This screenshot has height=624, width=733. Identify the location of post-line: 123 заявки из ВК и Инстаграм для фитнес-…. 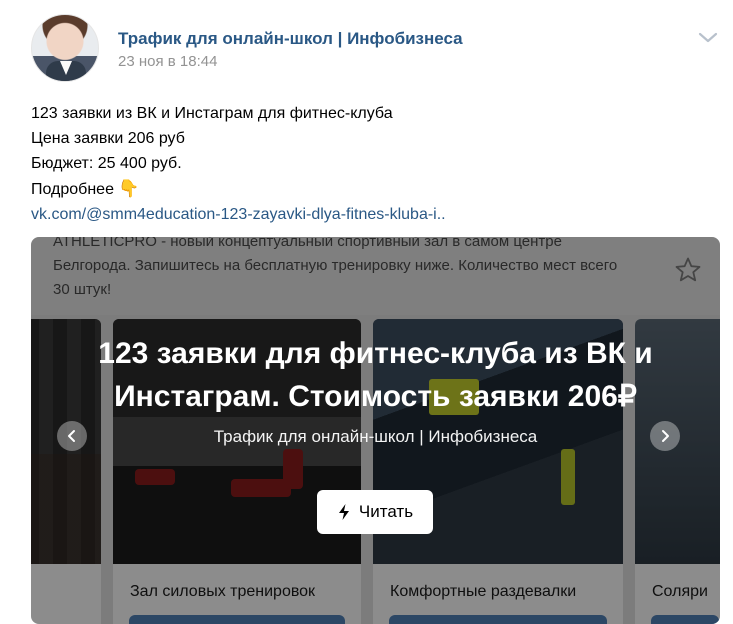
(212, 113).